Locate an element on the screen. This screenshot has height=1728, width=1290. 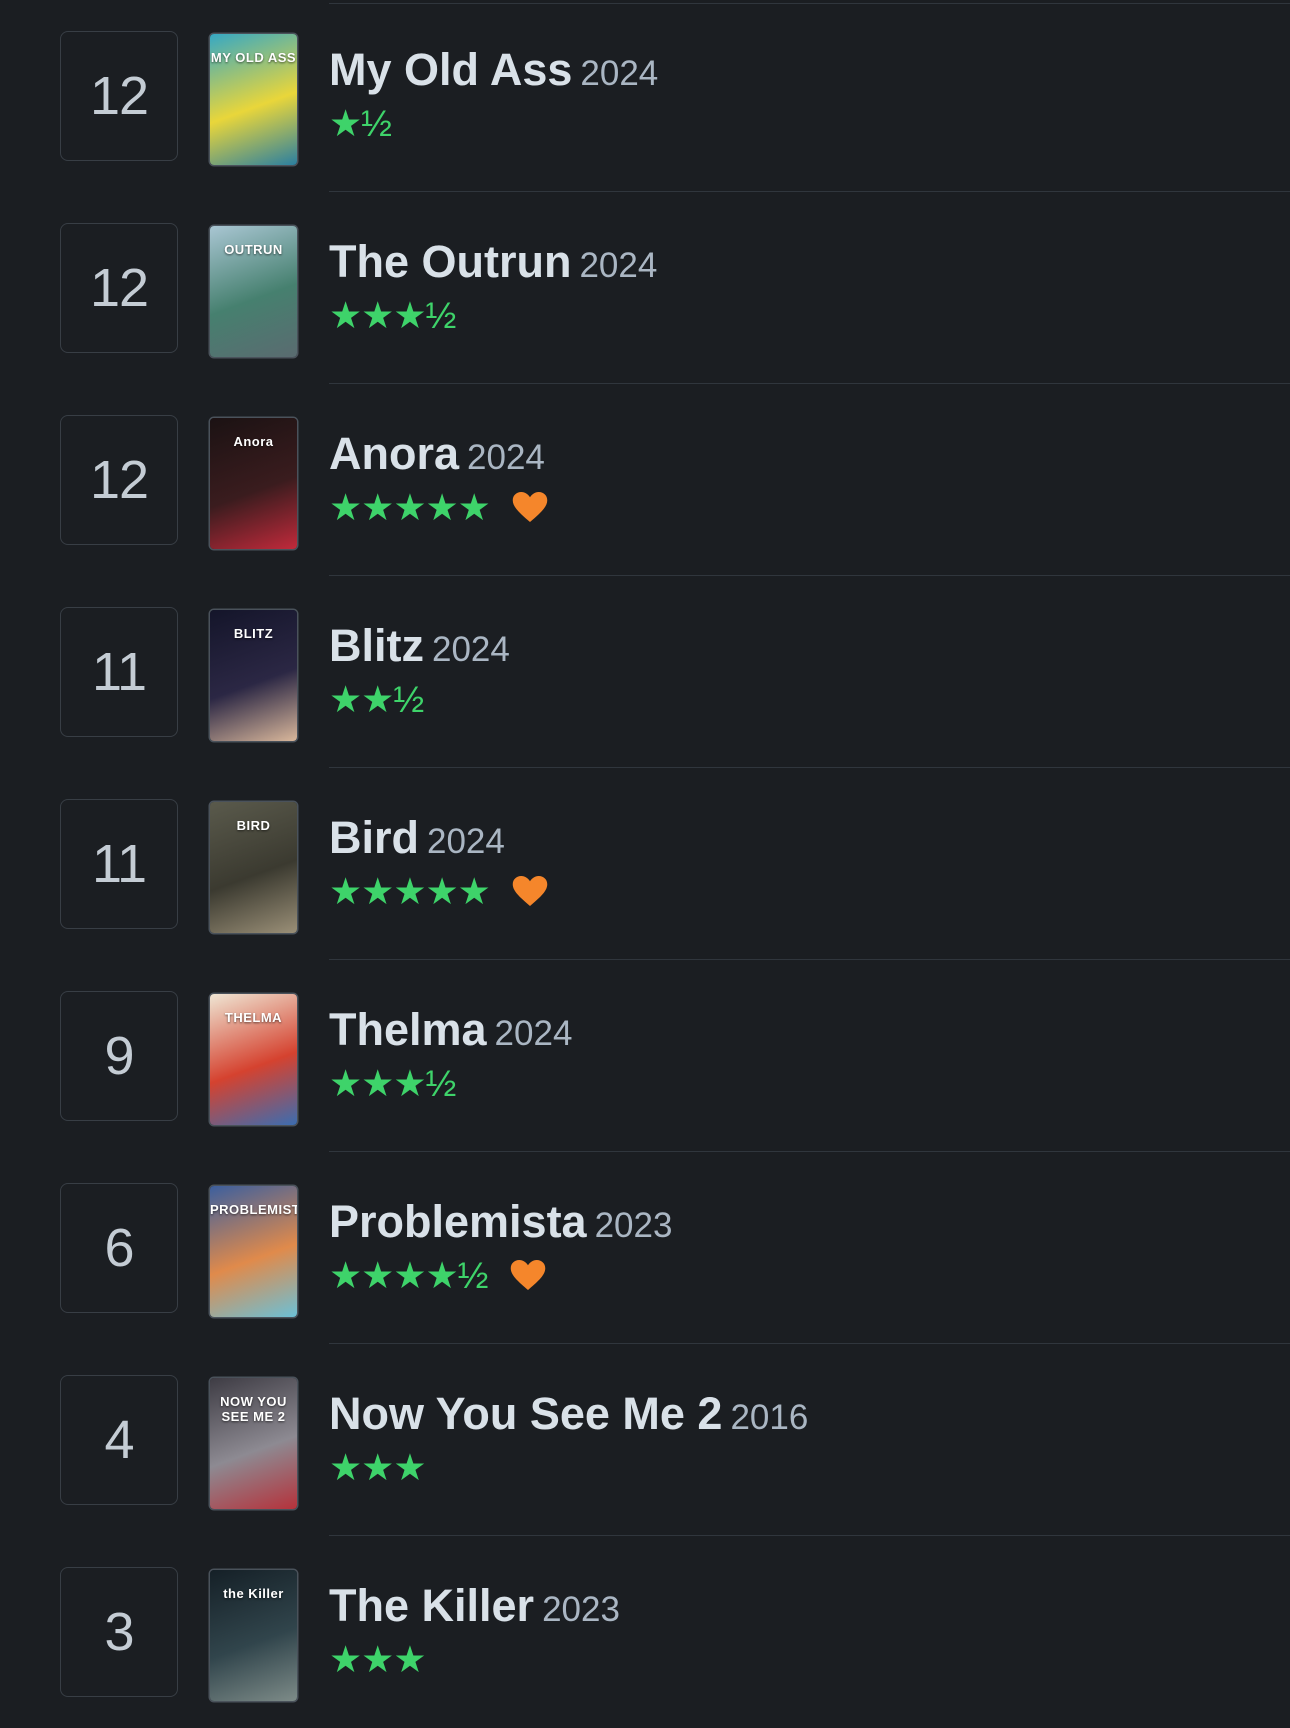
film-poster: BIRD is located at coordinates (253, 867).